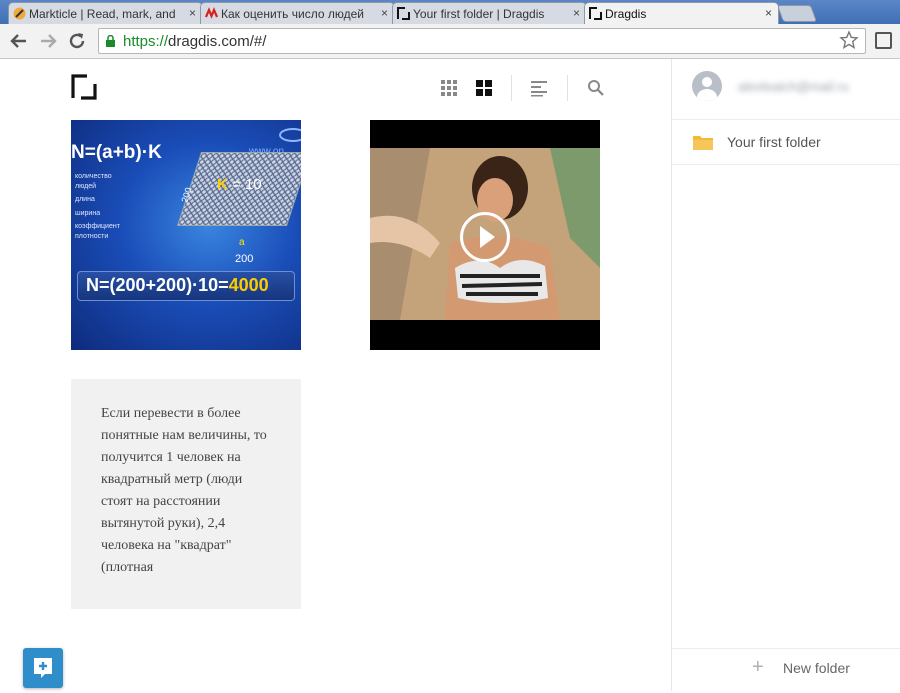 This screenshot has height=693, width=900. What do you see at coordinates (116, 152) in the screenshot?
I see `formula-text: N=(a+b)·K` at bounding box center [116, 152].